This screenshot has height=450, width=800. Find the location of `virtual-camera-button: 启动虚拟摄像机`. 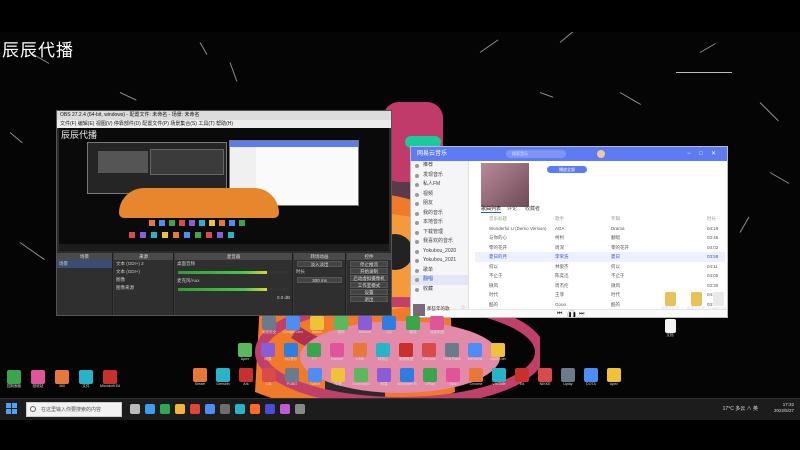

virtual-camera-button: 启动虚拟摄像机 is located at coordinates (369, 278).